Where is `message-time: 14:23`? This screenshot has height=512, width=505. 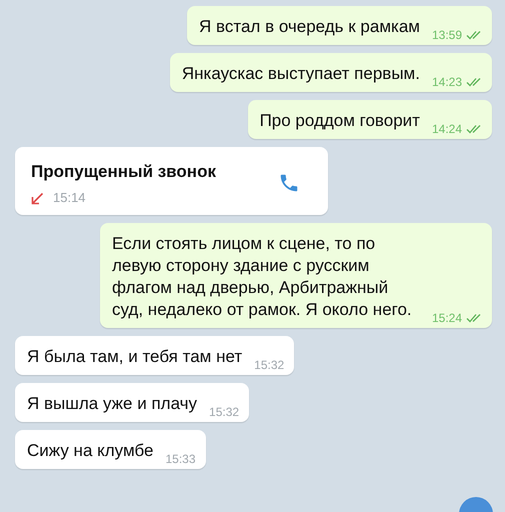
message-time: 14:23 is located at coordinates (447, 82).